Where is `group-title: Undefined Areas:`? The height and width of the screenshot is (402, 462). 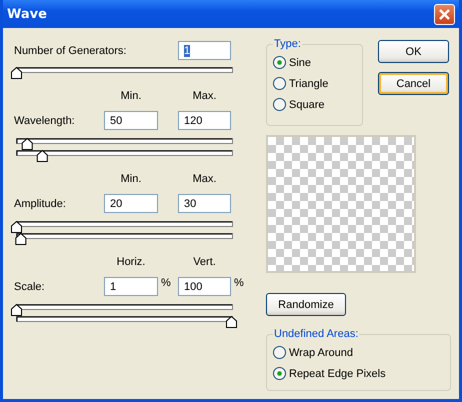 group-title: Undefined Areas: is located at coordinates (316, 334).